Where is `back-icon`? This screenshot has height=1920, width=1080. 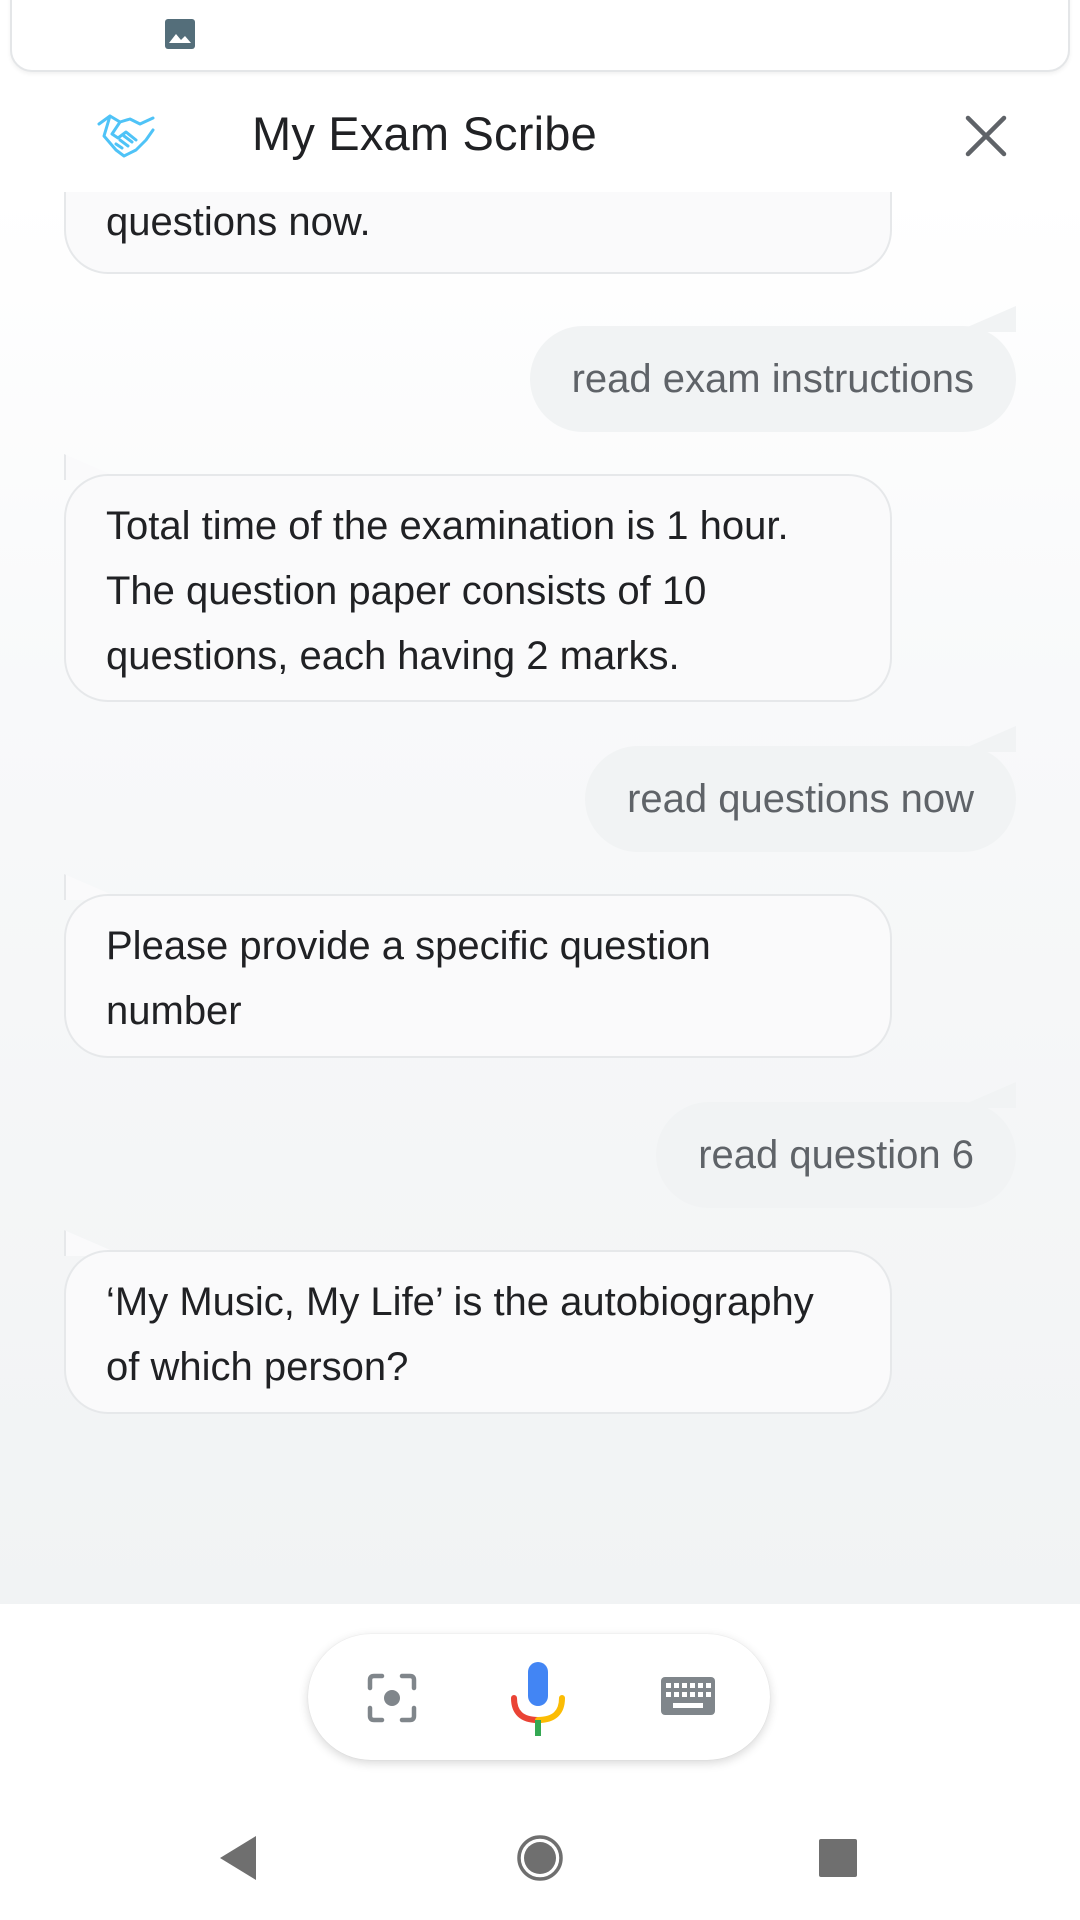 back-icon is located at coordinates (238, 1858).